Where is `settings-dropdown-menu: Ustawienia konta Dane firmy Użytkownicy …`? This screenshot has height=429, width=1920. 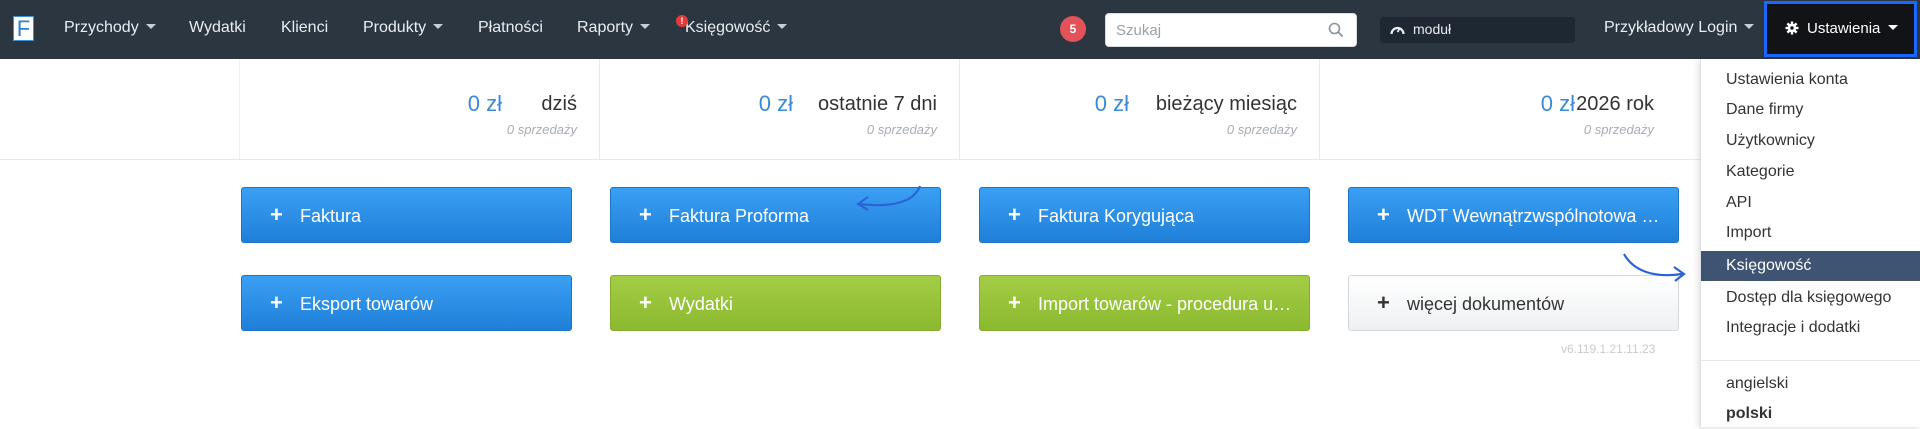
settings-dropdown-menu: Ustawienia konta Dane firmy Użytkownicy … is located at coordinates (1810, 243).